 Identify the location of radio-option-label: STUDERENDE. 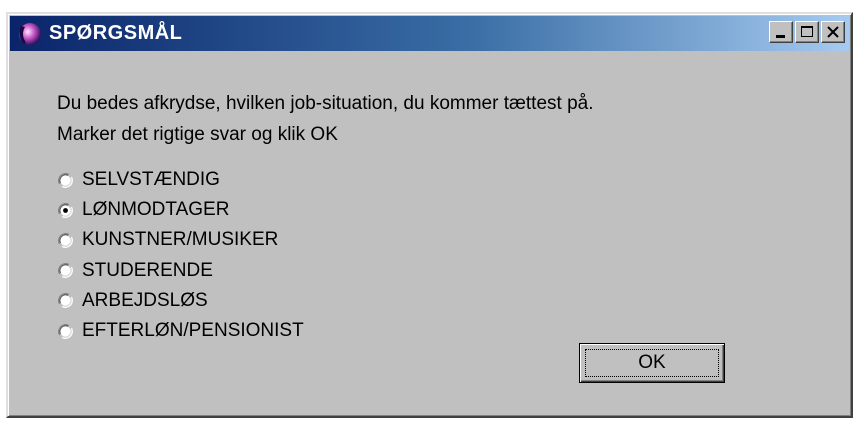
(147, 270).